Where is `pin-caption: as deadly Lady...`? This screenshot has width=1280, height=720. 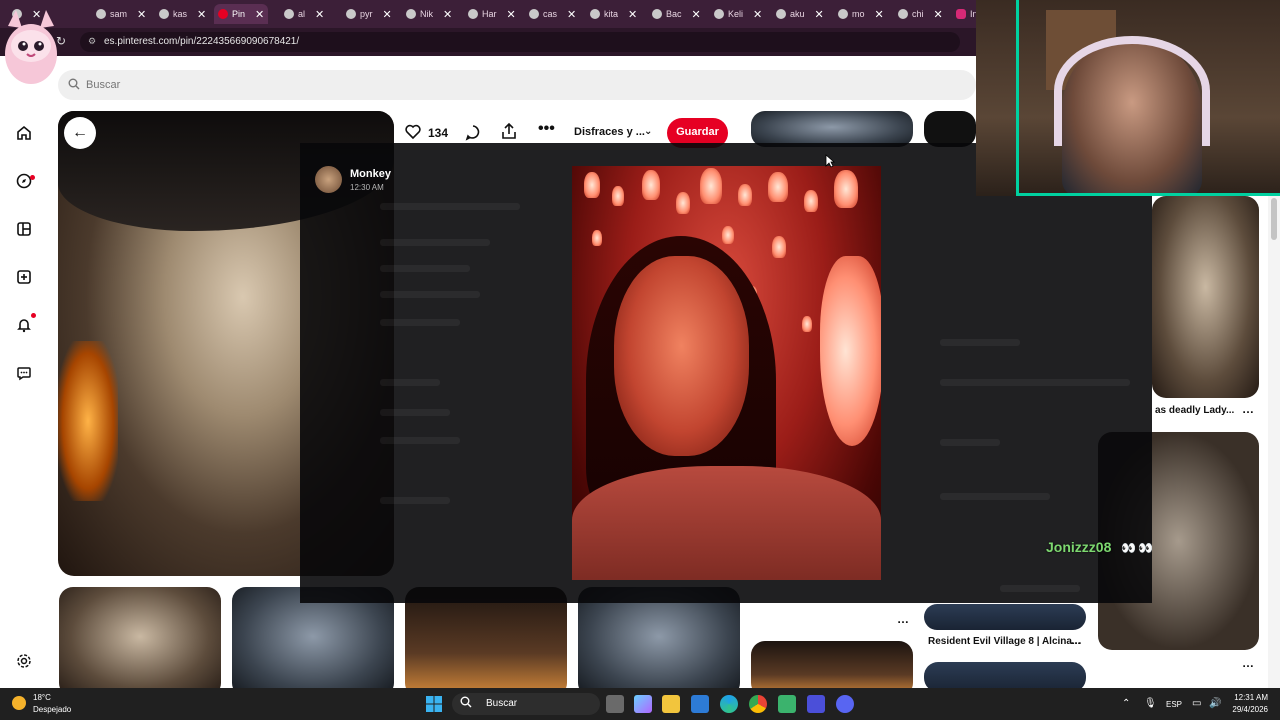 pin-caption: as deadly Lady... is located at coordinates (1194, 410).